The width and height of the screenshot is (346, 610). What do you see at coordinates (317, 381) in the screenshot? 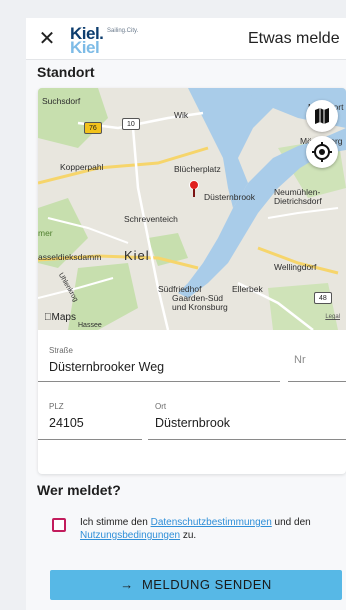
I see `house-number-underline` at bounding box center [317, 381].